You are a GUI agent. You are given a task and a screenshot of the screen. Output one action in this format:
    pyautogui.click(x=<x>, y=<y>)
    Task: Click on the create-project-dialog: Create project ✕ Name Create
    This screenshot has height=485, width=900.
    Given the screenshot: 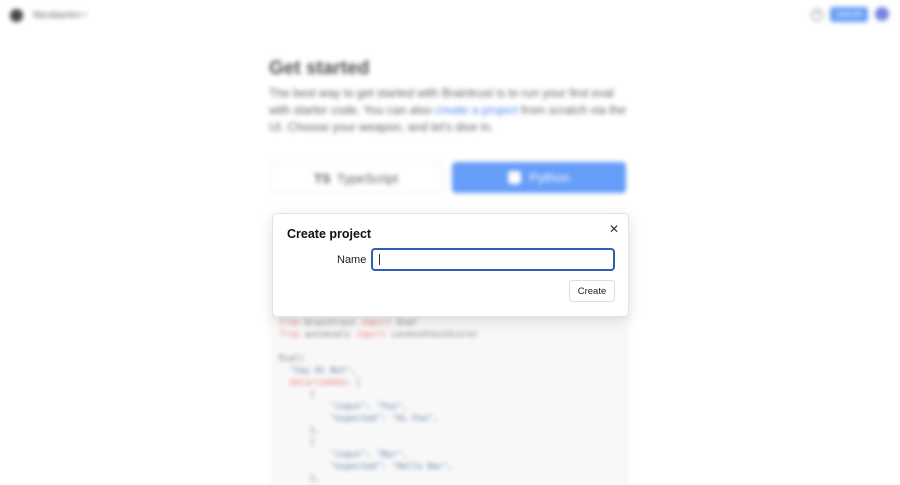 What is the action you would take?
    pyautogui.click(x=450, y=265)
    